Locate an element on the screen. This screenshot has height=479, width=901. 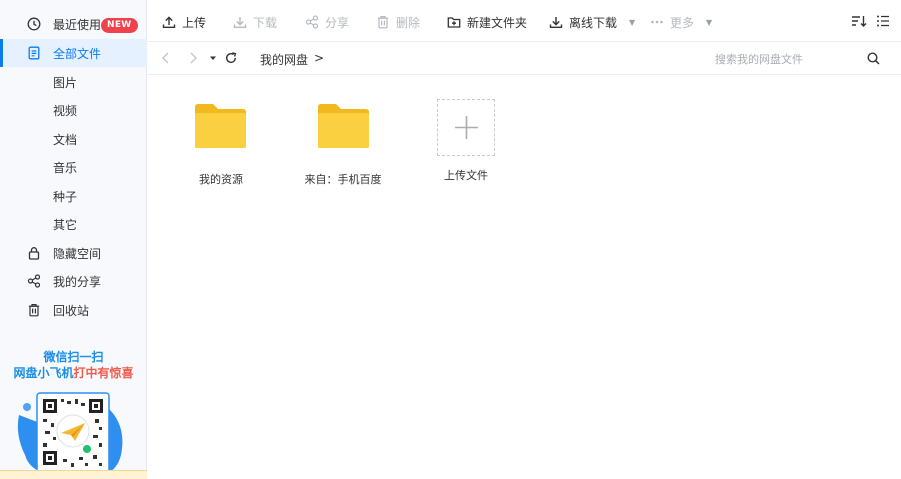
sidebar-item-label: 文档 is located at coordinates (65, 140).